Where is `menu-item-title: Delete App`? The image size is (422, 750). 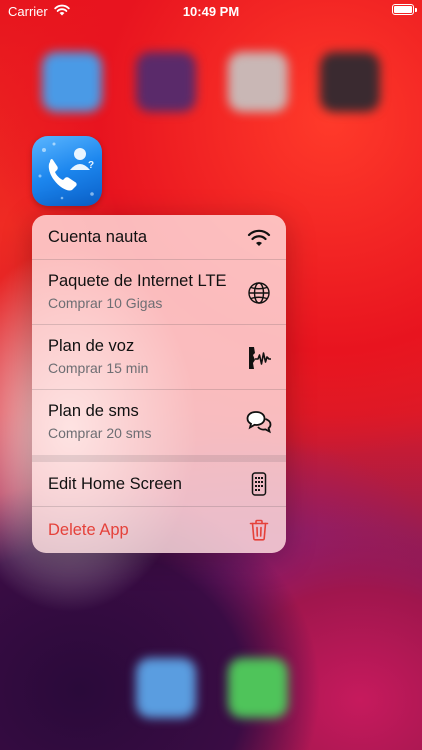 menu-item-title: Delete App is located at coordinates (88, 530).